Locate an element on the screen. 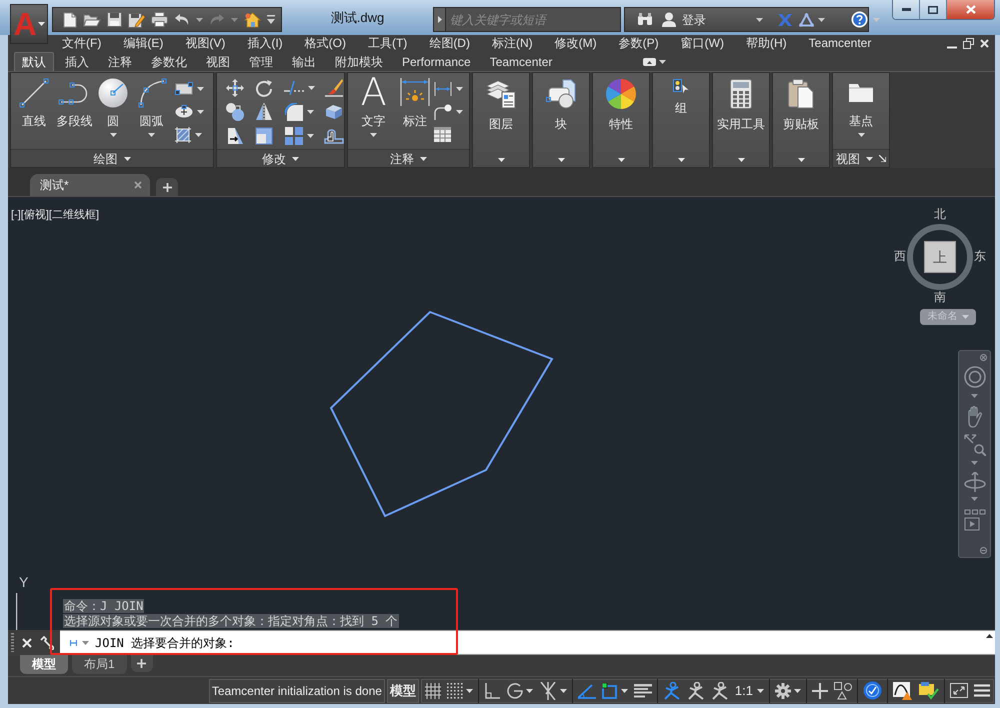  angle-icon is located at coordinates (587, 690).